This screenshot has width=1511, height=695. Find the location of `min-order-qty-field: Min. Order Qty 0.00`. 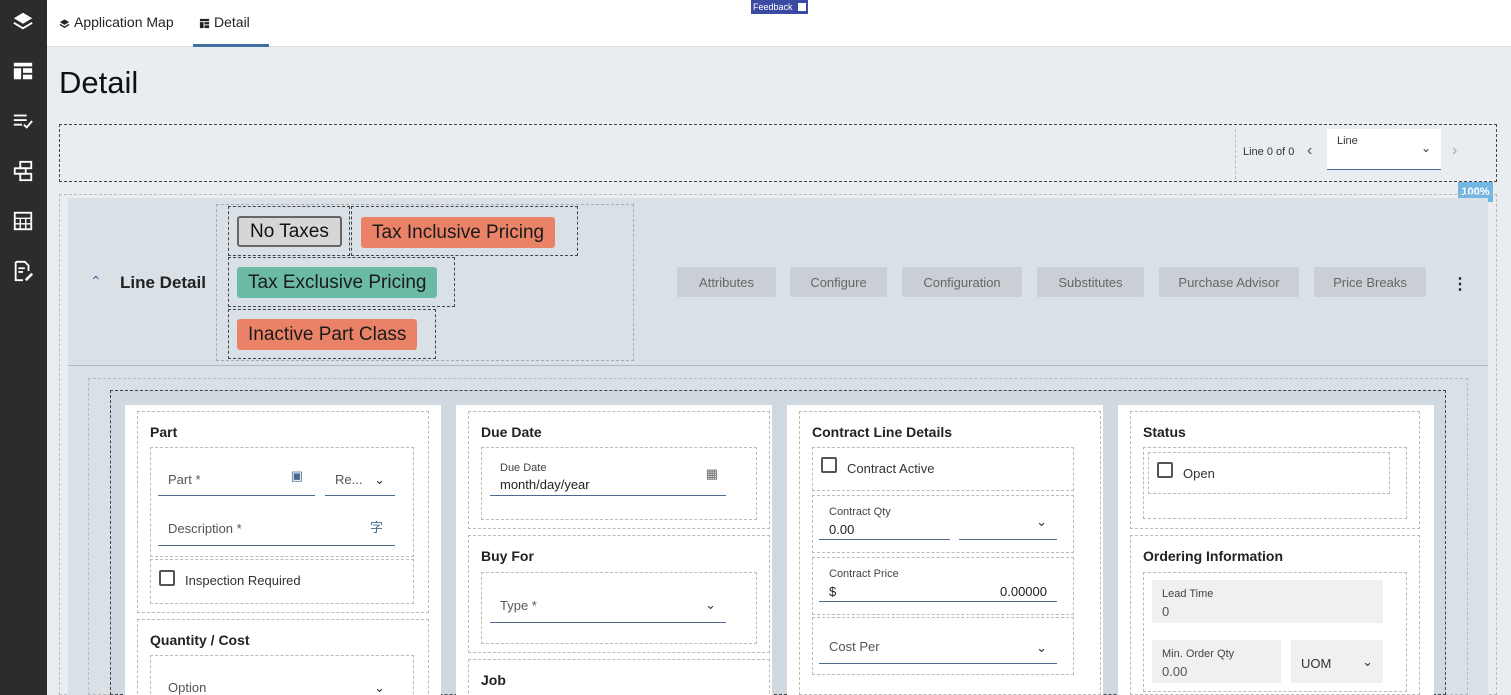

min-order-qty-field: Min. Order Qty 0.00 is located at coordinates (1216, 661).